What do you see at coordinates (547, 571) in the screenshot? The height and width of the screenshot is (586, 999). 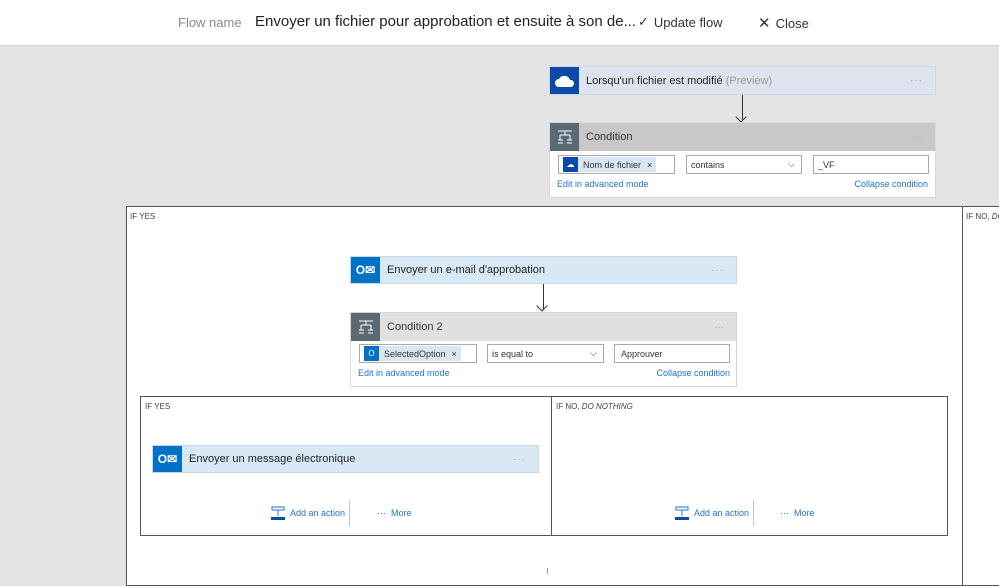 I see `connector-line` at bounding box center [547, 571].